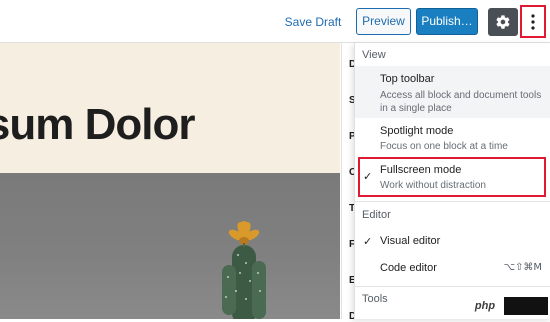 The image size is (550, 322). I want to click on menu-item-title: Fullscreen mode, so click(421, 170).